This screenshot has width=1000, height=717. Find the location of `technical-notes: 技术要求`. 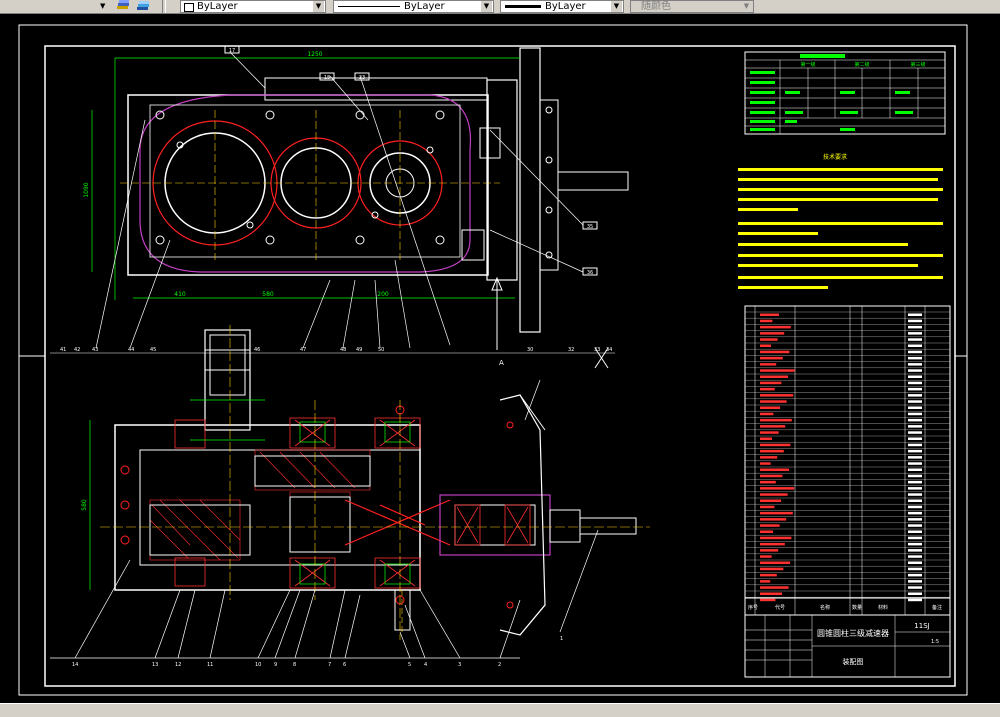

technical-notes: 技术要求 is located at coordinates (840, 221).